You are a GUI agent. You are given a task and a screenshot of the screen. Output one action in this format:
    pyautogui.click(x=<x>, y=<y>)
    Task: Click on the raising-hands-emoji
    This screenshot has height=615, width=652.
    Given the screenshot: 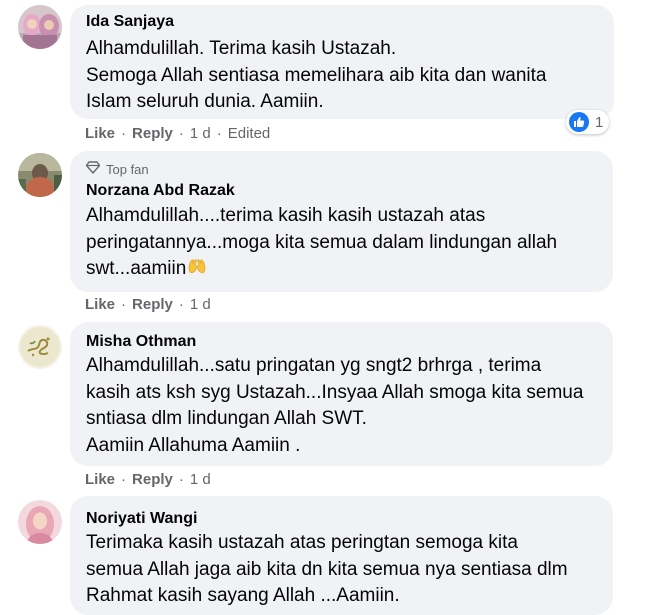 What is the action you would take?
    pyautogui.click(x=197, y=270)
    